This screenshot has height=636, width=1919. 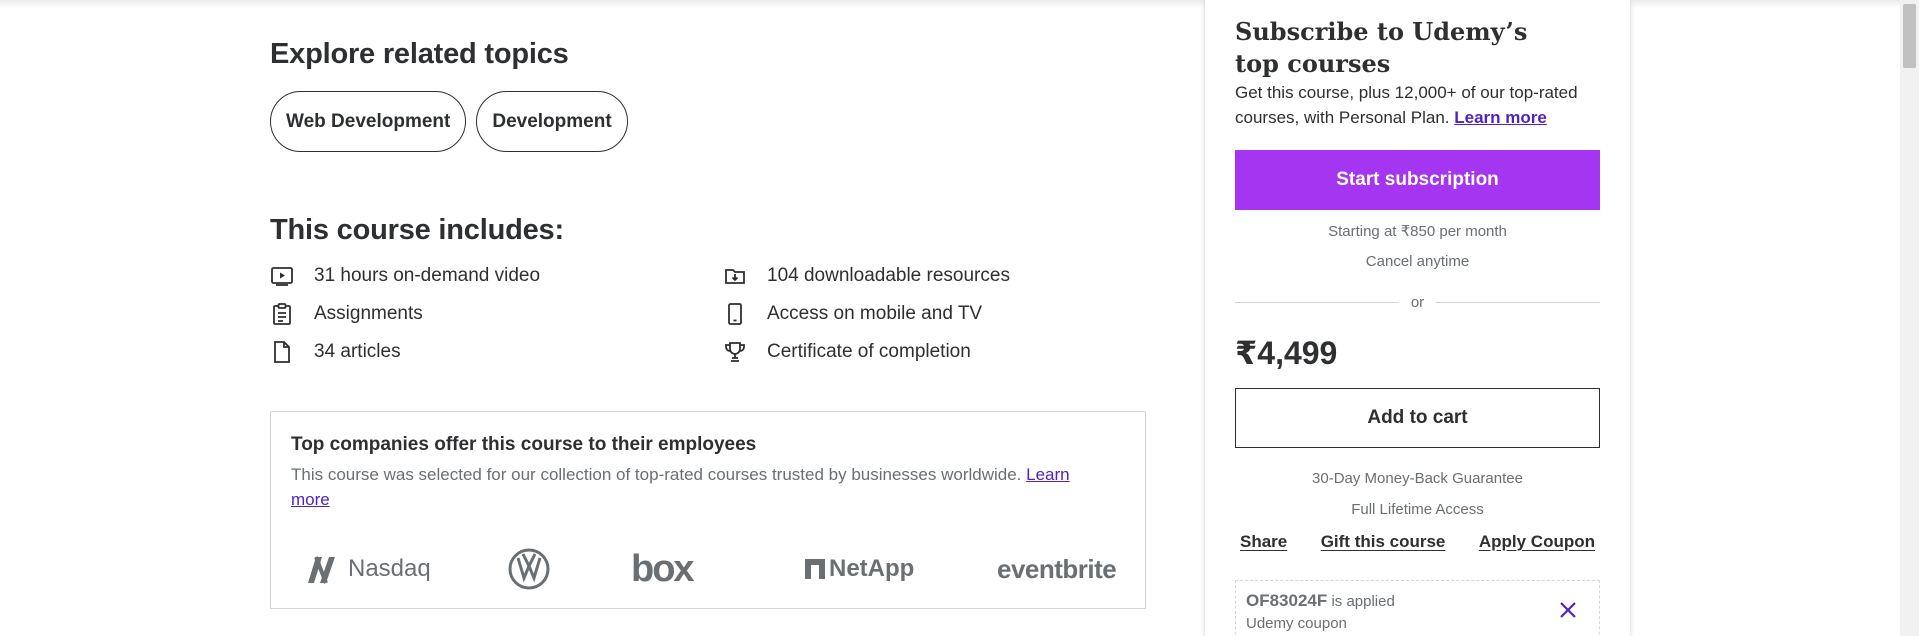 What do you see at coordinates (888, 275) in the screenshot?
I see `include-label: 104 downloadable resources` at bounding box center [888, 275].